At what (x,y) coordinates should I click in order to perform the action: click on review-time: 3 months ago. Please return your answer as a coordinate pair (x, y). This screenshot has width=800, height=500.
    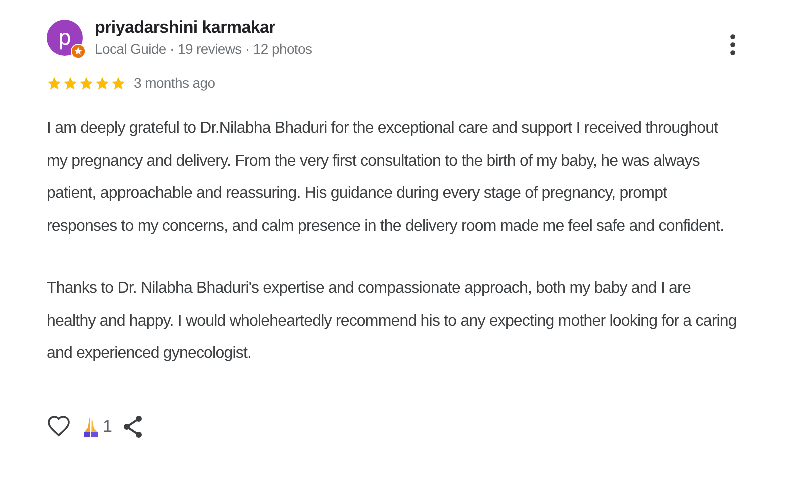
    Looking at the image, I should click on (175, 83).